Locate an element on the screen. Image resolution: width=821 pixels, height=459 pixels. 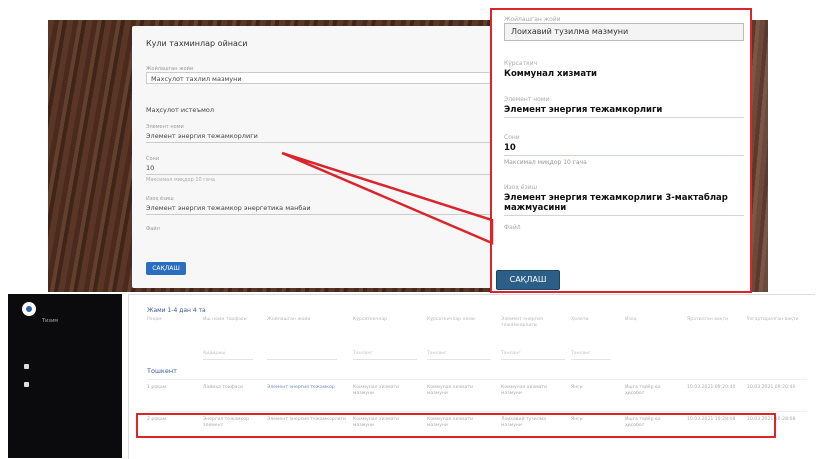
notes-label: Изоҳ ёзиш is located at coordinates (160, 199).